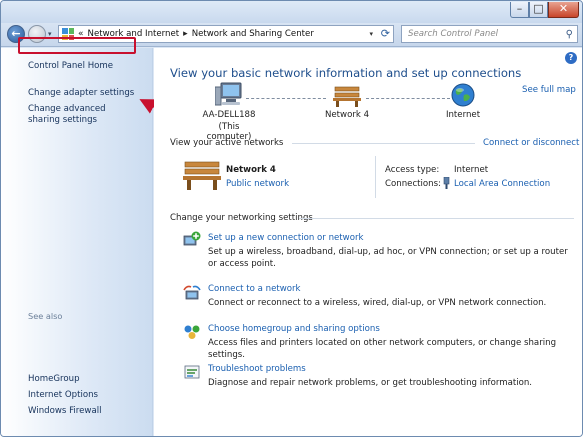  Describe the element at coordinates (413, 184) in the screenshot. I see `connections-label: Connections:` at that location.